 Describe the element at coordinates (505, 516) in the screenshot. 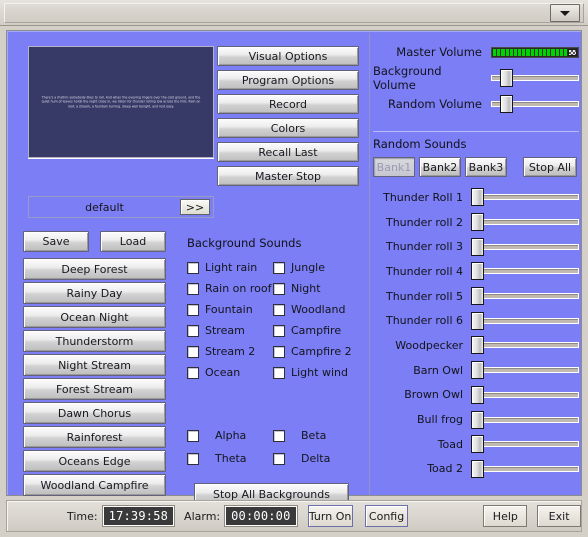

I see `help-button: Help` at that location.